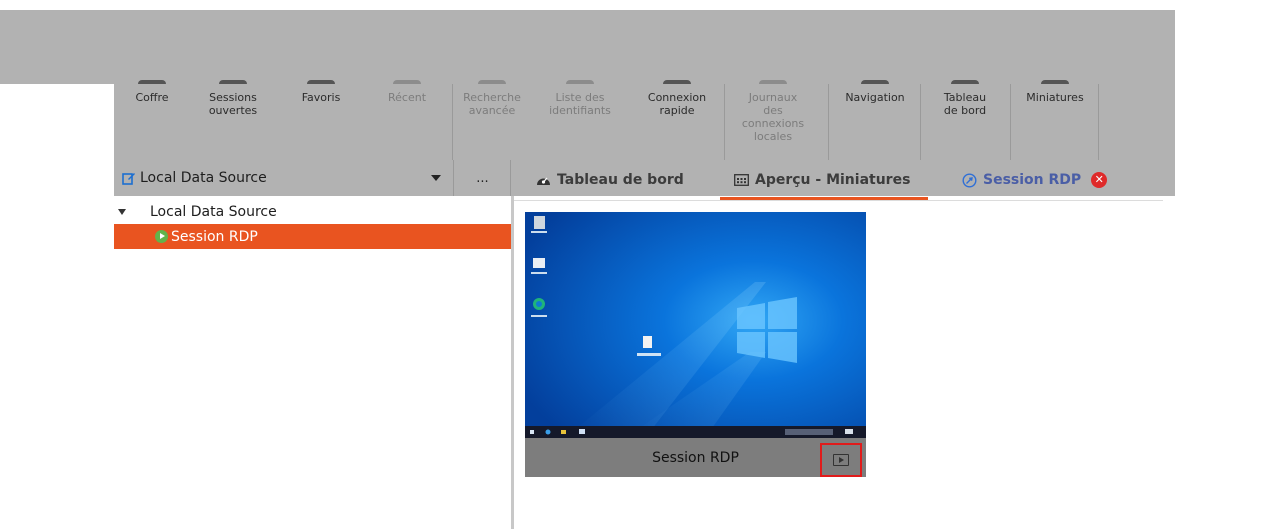 Image resolution: width=1273 pixels, height=529 pixels. Describe the element at coordinates (129, 178) in the screenshot. I see `datasource-edit-icon` at that location.